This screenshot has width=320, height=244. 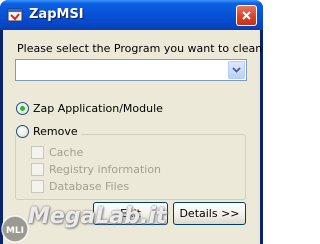 I want to click on chevron-down-icon, so click(x=236, y=70).